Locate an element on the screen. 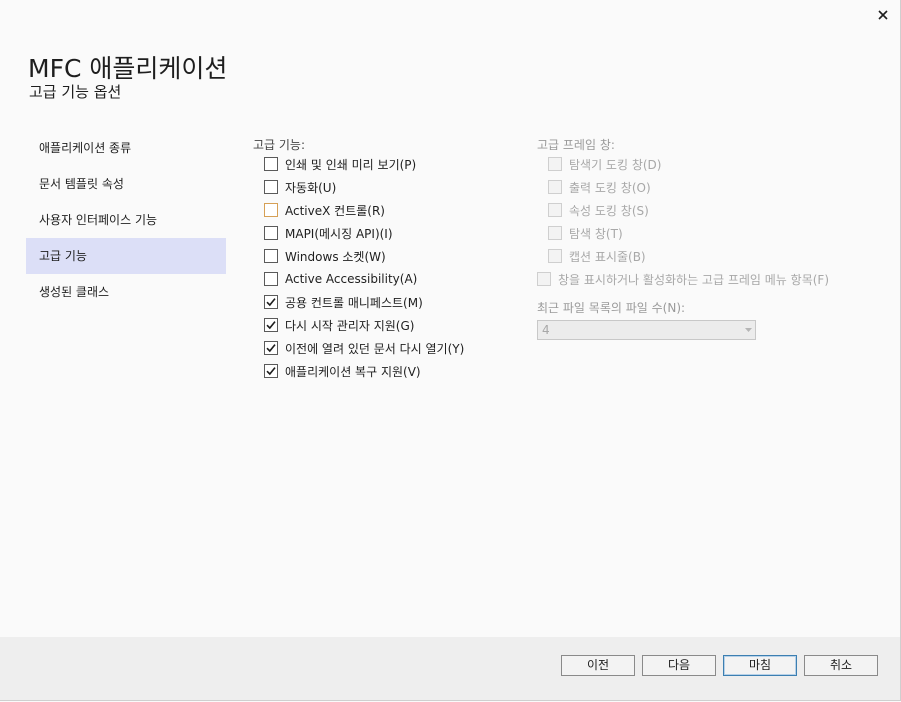  common-control-manifest-checkbox: 공용 컨트롤 매니페스트(M) is located at coordinates (343, 302).